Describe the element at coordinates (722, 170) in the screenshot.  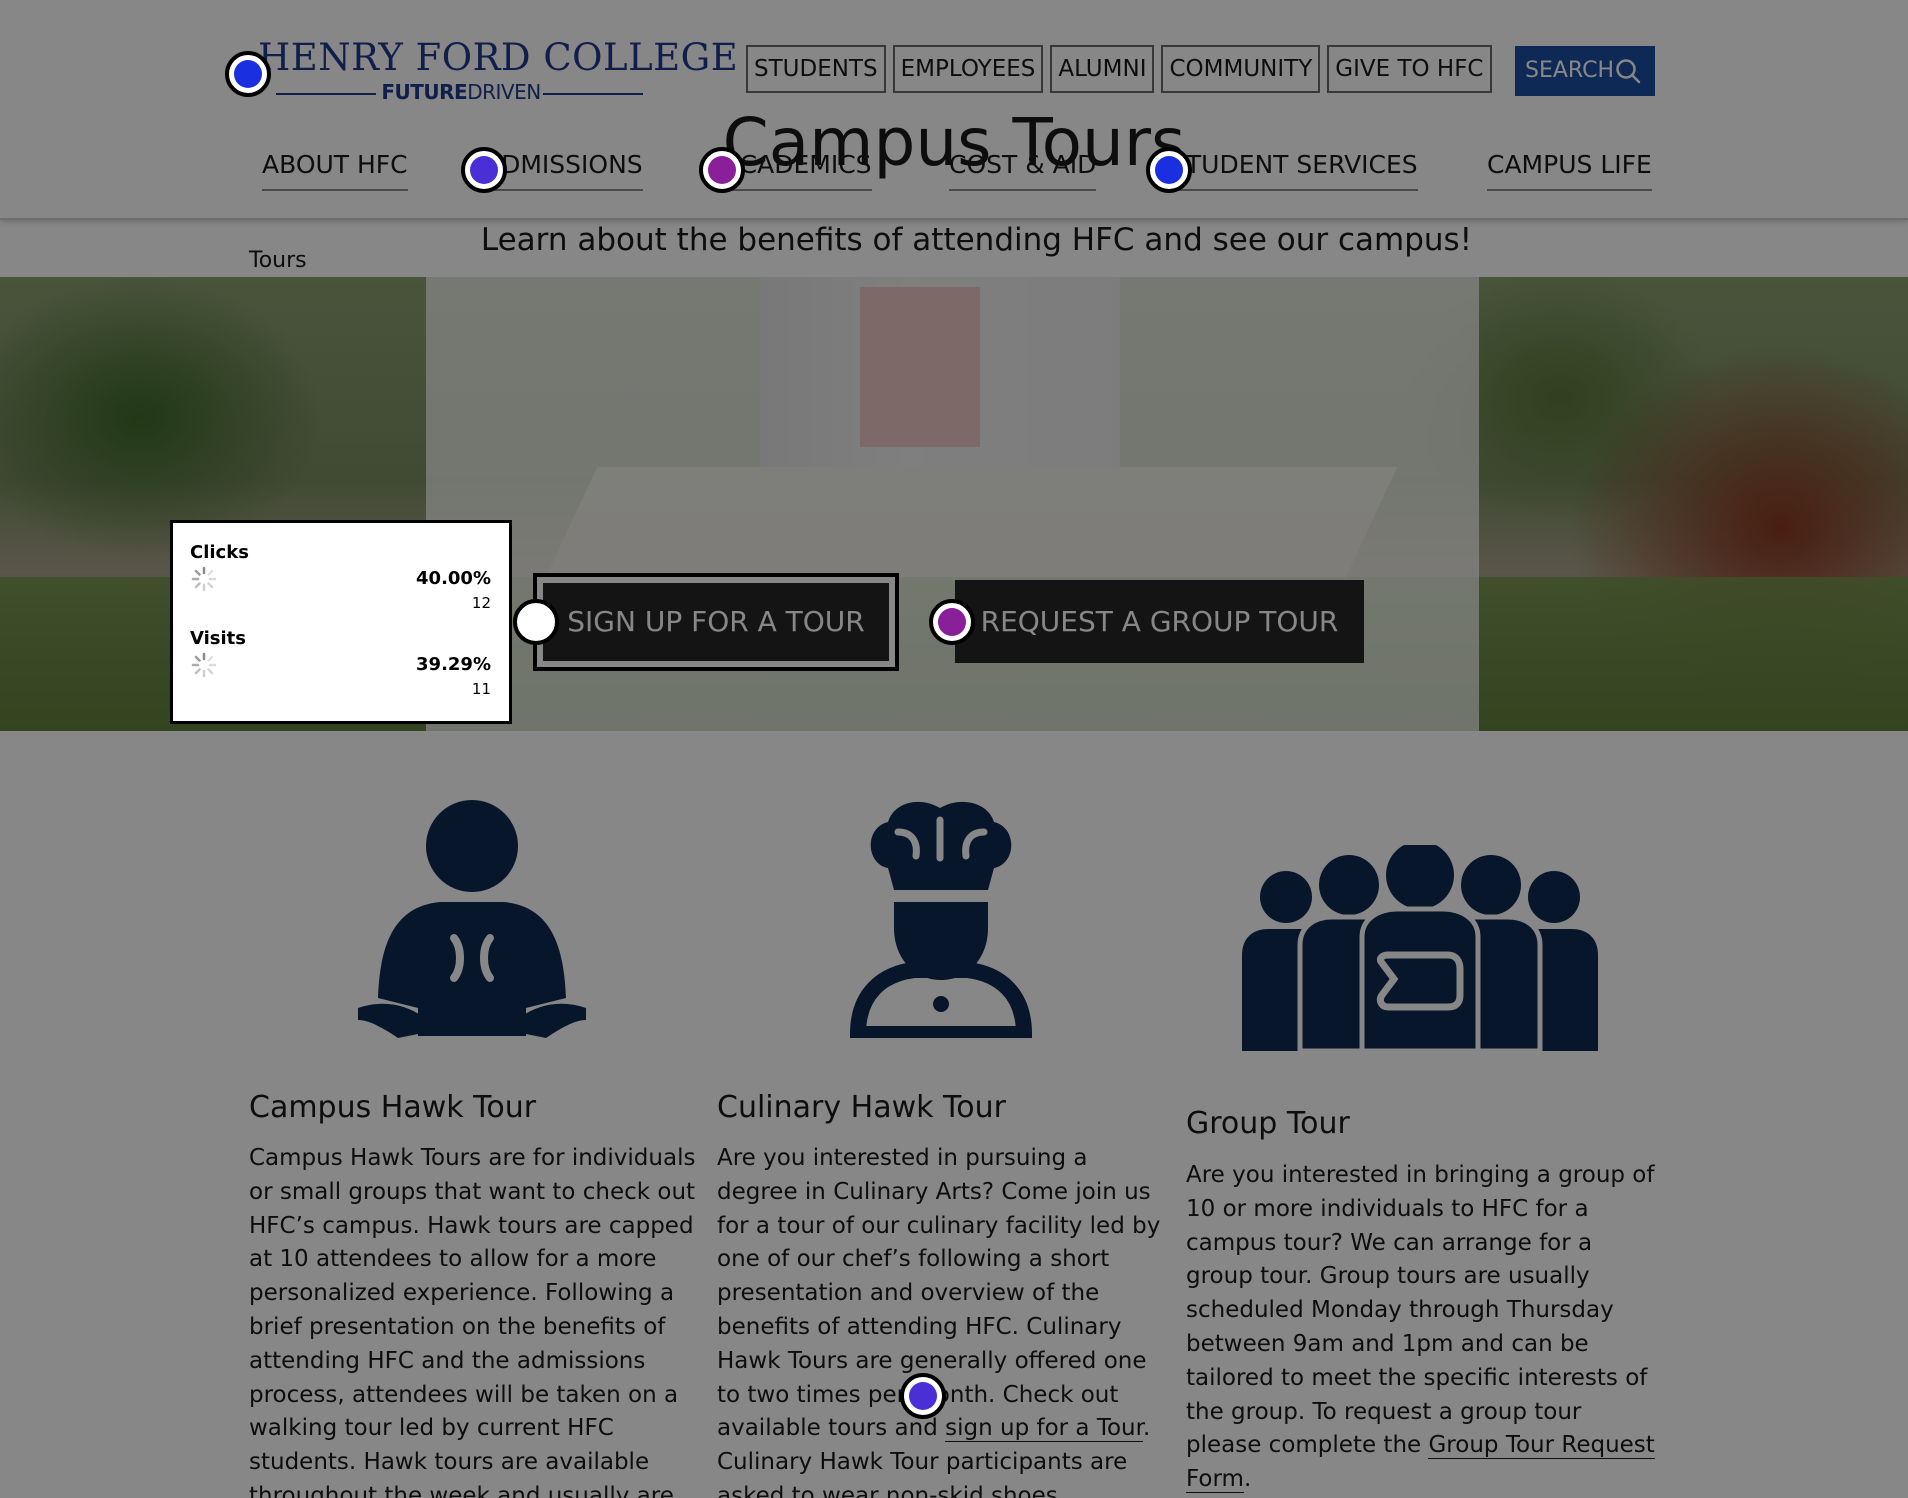
I see `click-marker-academics` at that location.